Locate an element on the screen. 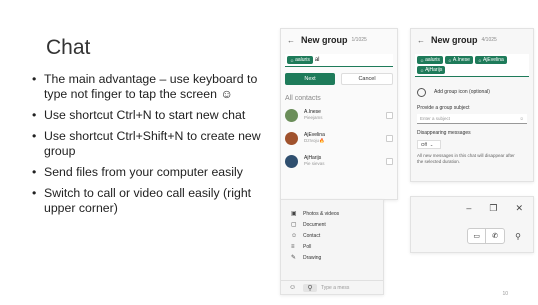 The width and height of the screenshot is (538, 305). disappearing-dropdown: Off ⌄ is located at coordinates (429, 144).